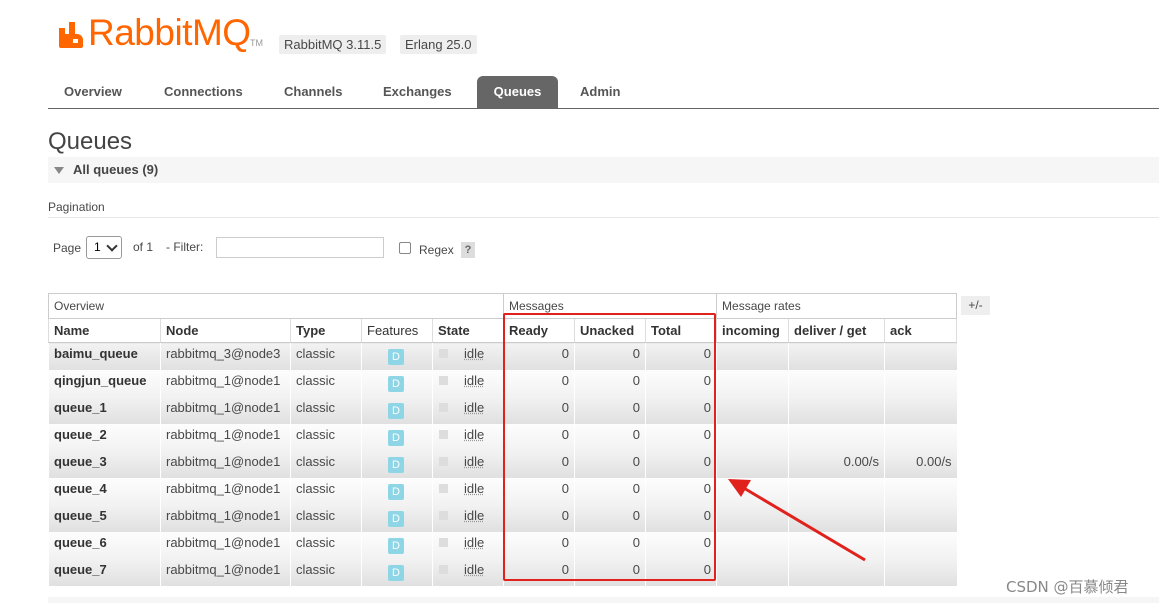 The image size is (1159, 603). Describe the element at coordinates (326, 330) in the screenshot. I see `col-type: Type` at that location.